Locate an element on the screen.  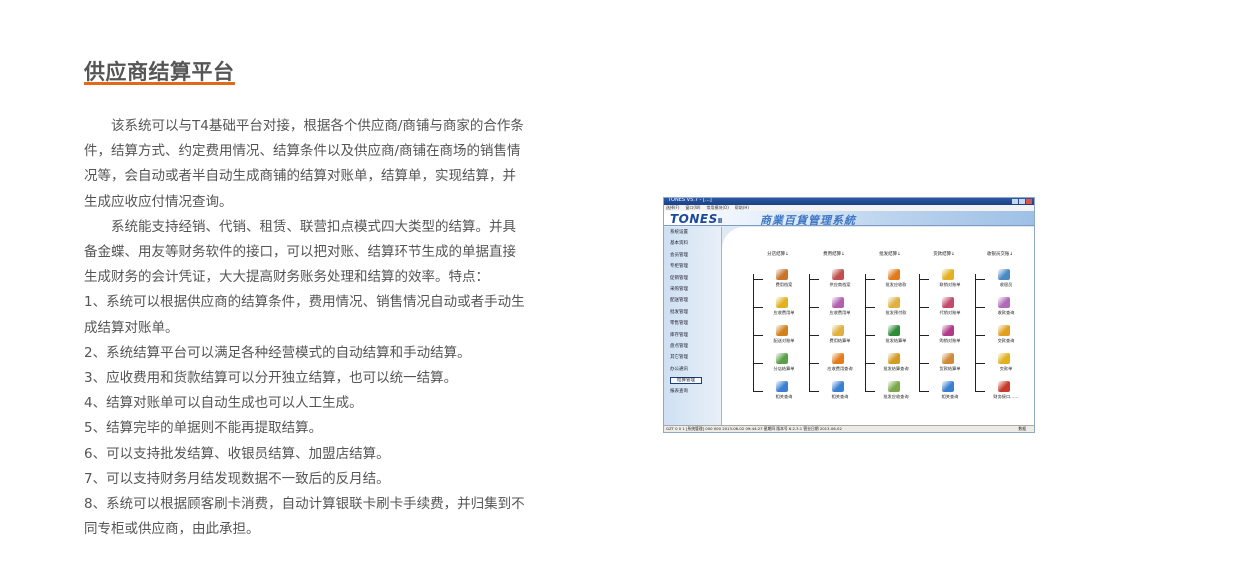
flow-node: 购销对账单 is located at coordinates (944, 338).